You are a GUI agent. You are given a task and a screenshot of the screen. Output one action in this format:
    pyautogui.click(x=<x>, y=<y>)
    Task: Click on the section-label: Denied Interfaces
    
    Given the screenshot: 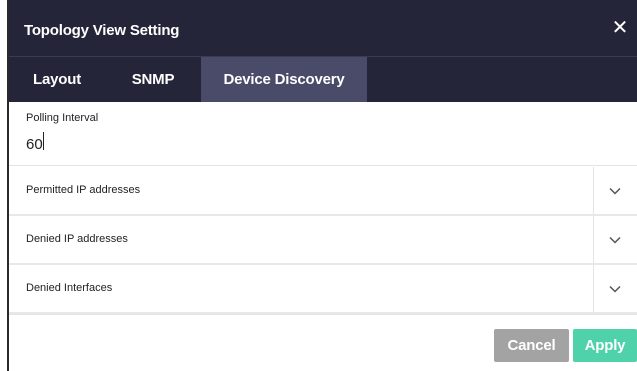 What is the action you would take?
    pyautogui.click(x=69, y=288)
    